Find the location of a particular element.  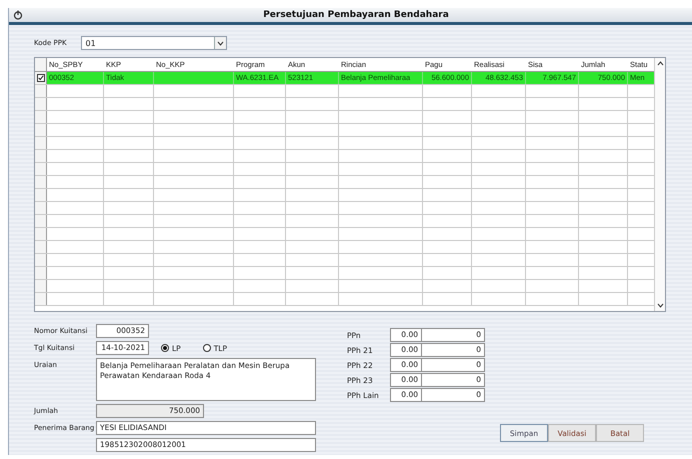

caret-icon is located at coordinates (220, 43).